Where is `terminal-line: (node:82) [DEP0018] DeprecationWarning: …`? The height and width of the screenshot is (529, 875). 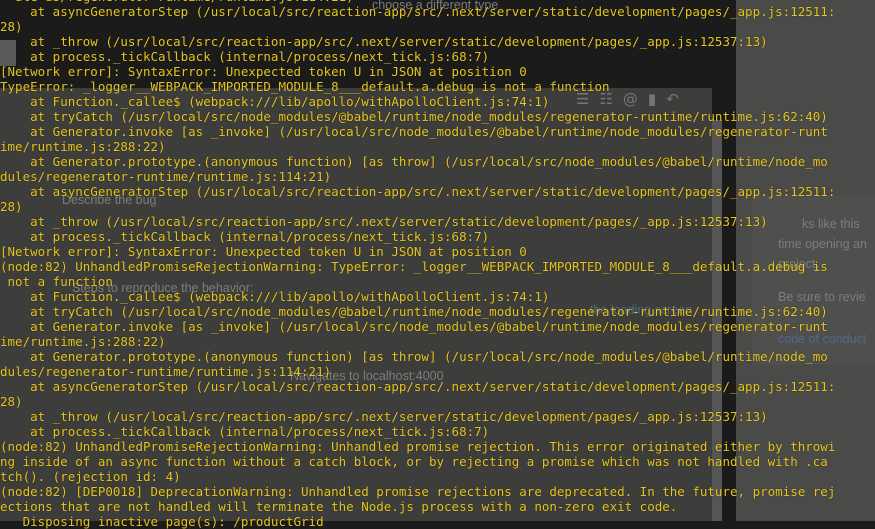
terminal-line: (node:82) [DEP0018] DeprecationWarning: … is located at coordinates (418, 491).